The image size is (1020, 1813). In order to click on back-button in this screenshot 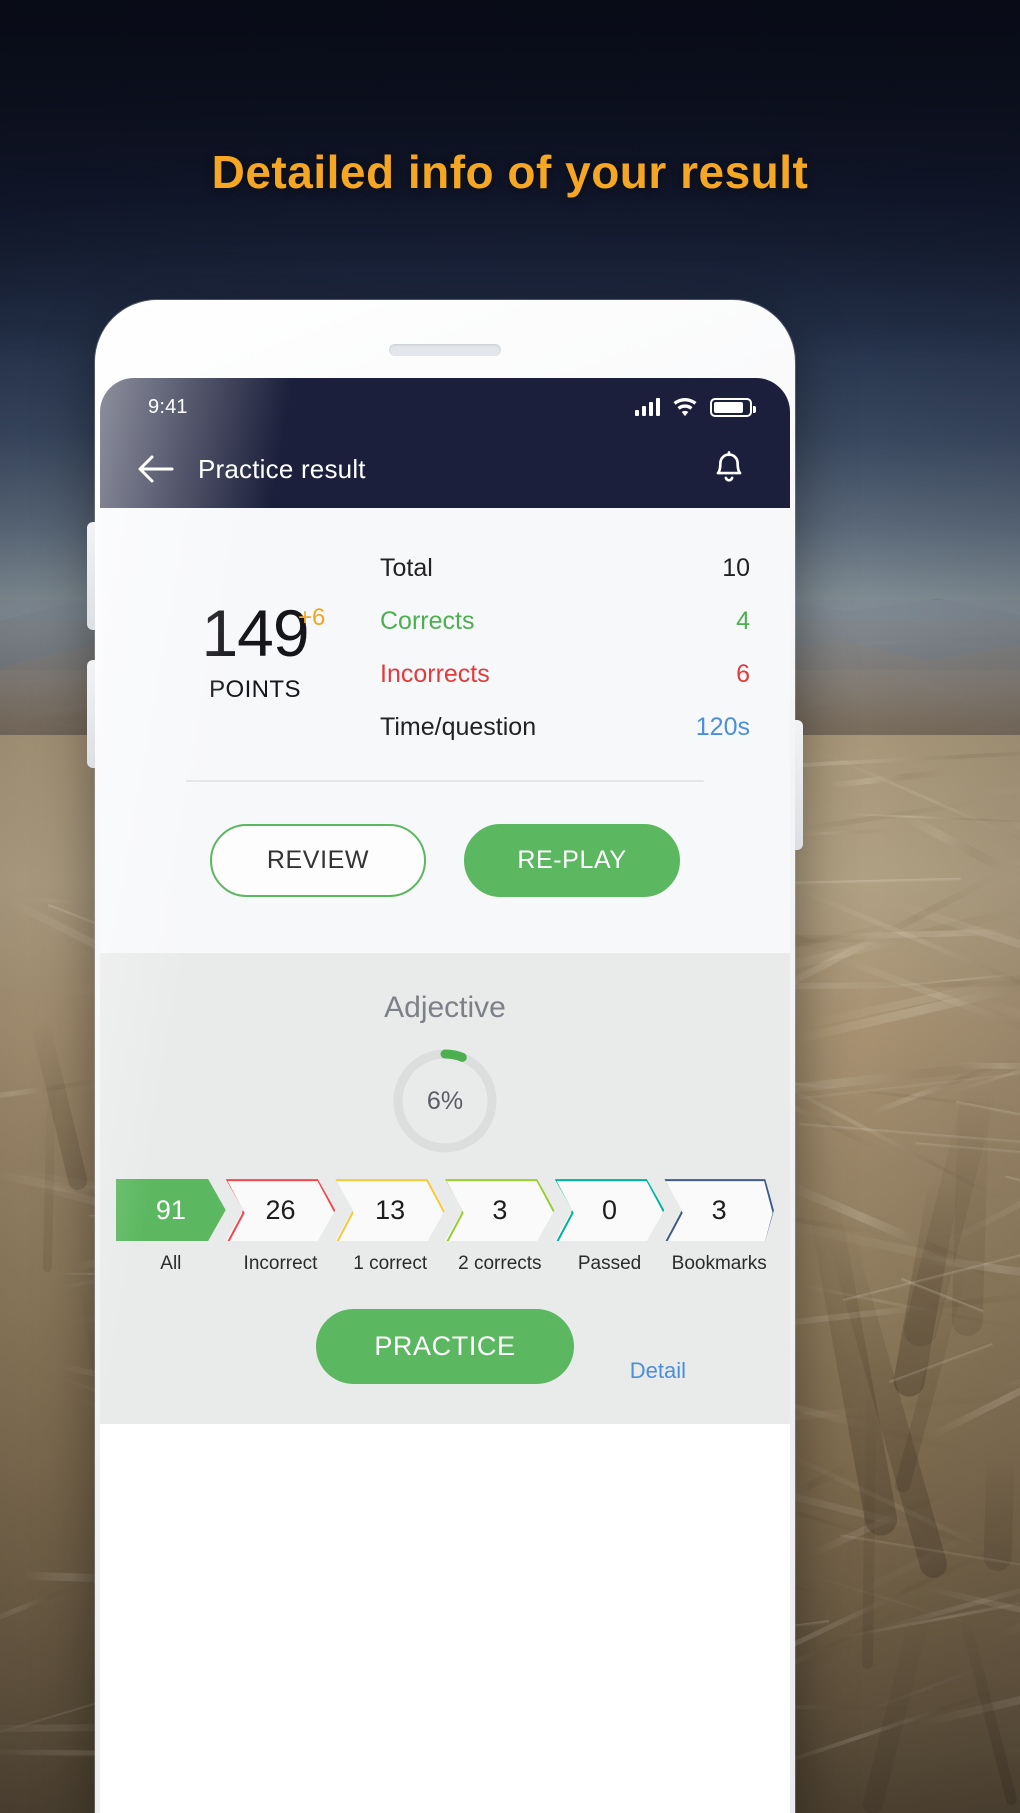, I will do `click(156, 469)`.